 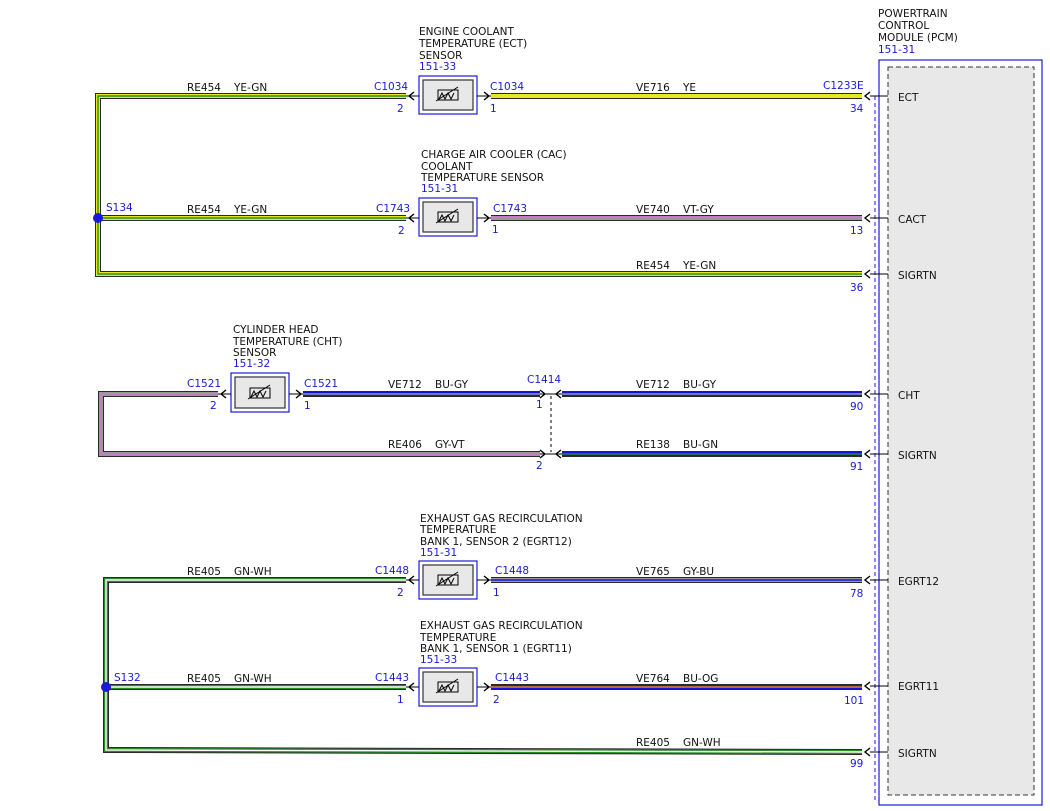 What do you see at coordinates (917, 276) in the screenshot?
I see `pcm-pin-sigrtn-1: SIGRTN` at bounding box center [917, 276].